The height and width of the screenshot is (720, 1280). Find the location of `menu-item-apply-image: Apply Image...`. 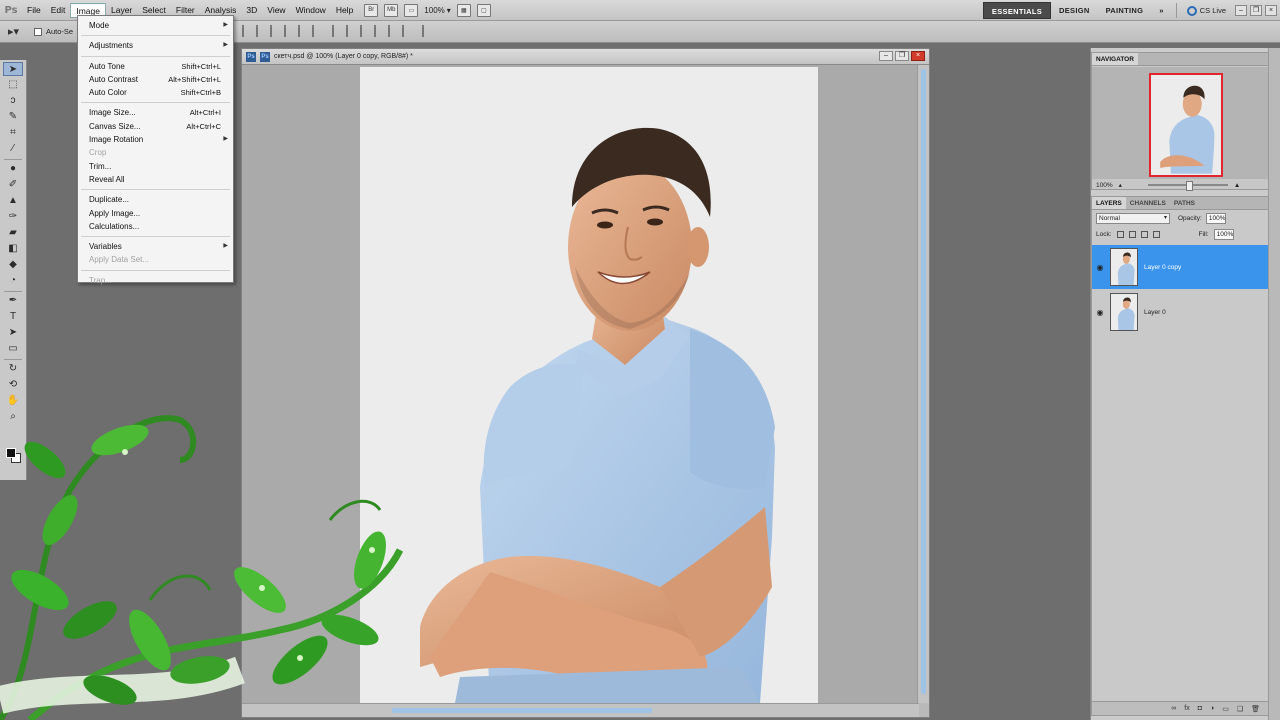

menu-item-apply-image: Apply Image... is located at coordinates (155, 213).